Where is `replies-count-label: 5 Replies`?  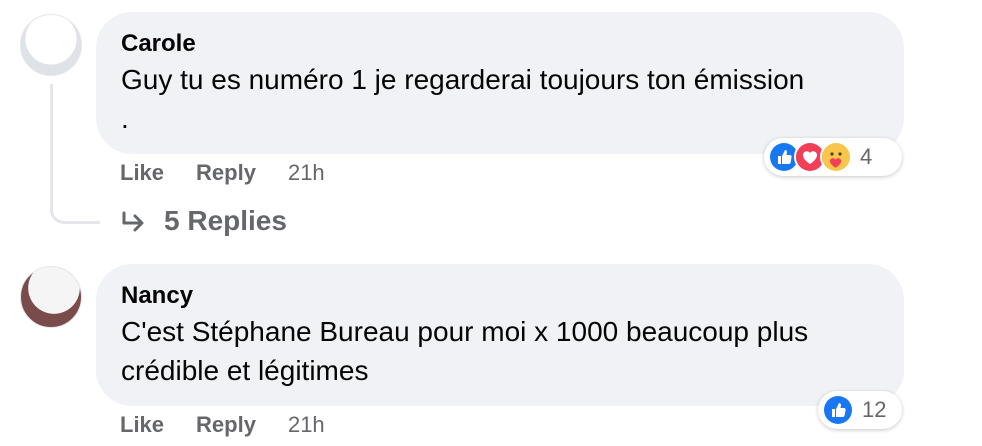
replies-count-label: 5 Replies is located at coordinates (225, 220).